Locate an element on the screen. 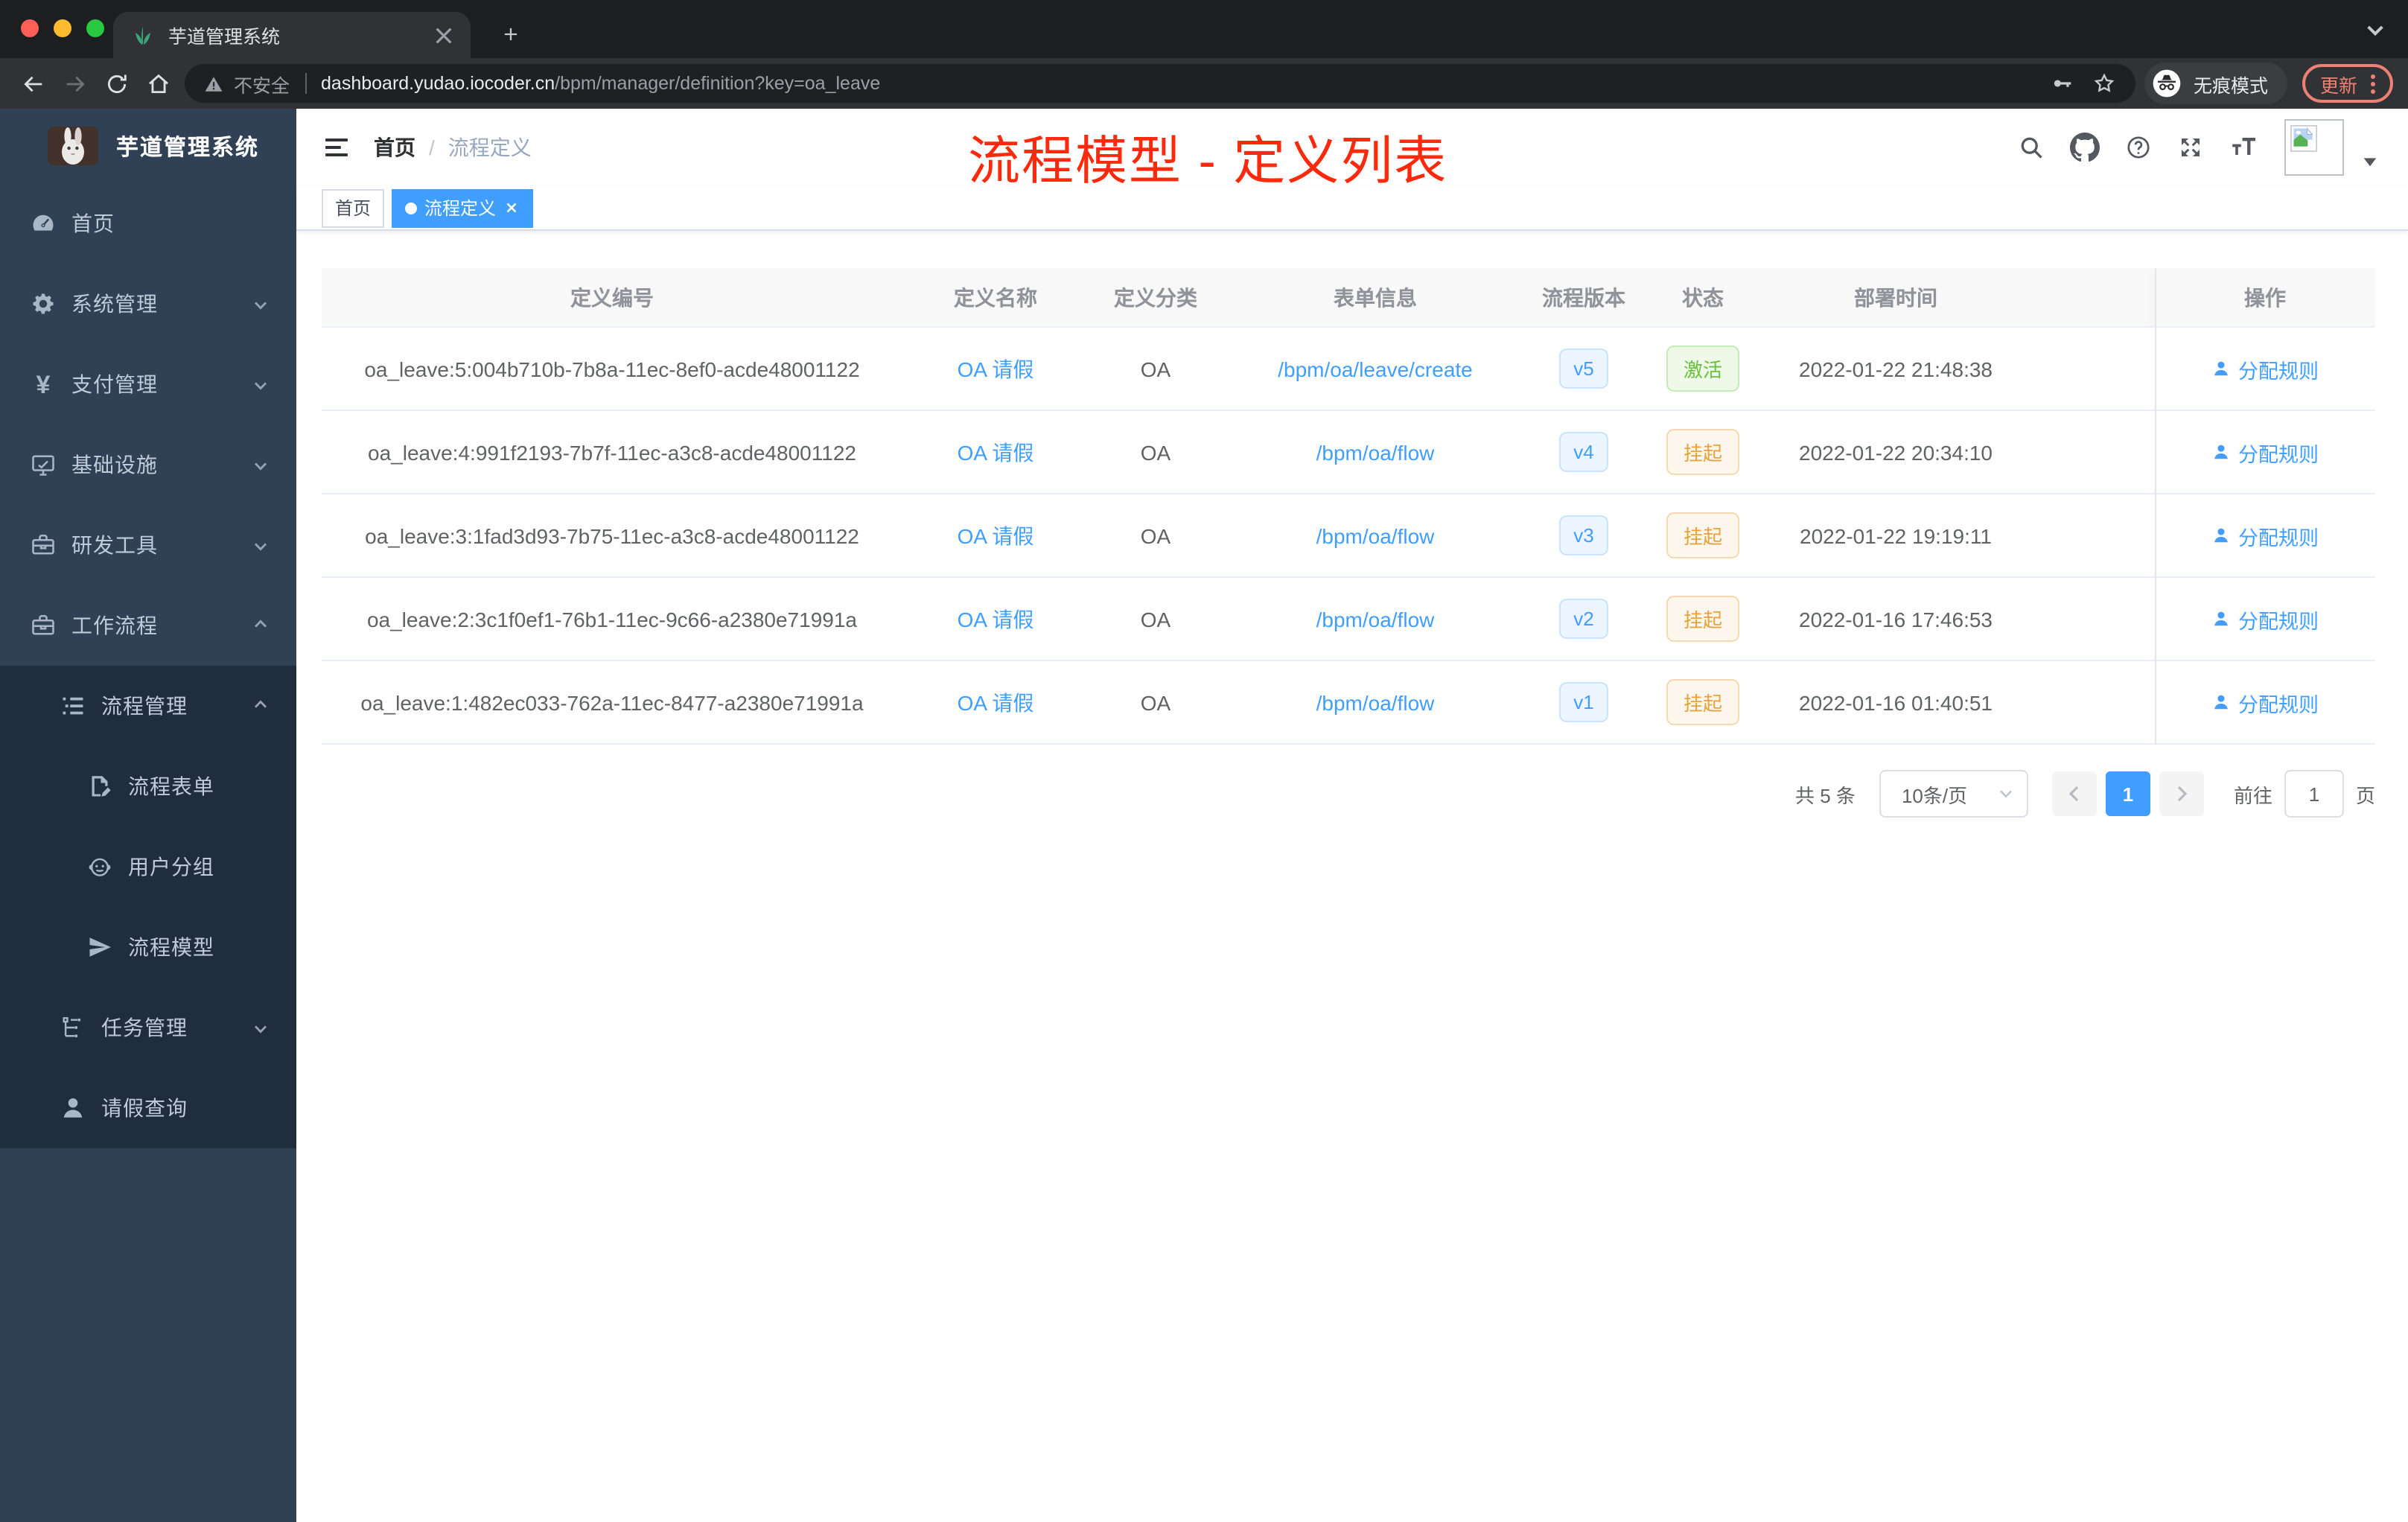 The width and height of the screenshot is (2408, 1522). bookmark-star-icon is located at coordinates (2104, 83).